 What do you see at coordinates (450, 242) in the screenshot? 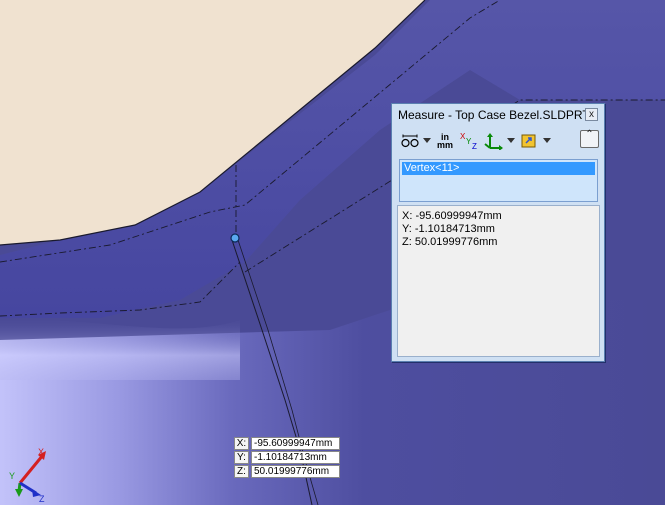
I see `result-z: Z: 50.01999776mm` at bounding box center [450, 242].